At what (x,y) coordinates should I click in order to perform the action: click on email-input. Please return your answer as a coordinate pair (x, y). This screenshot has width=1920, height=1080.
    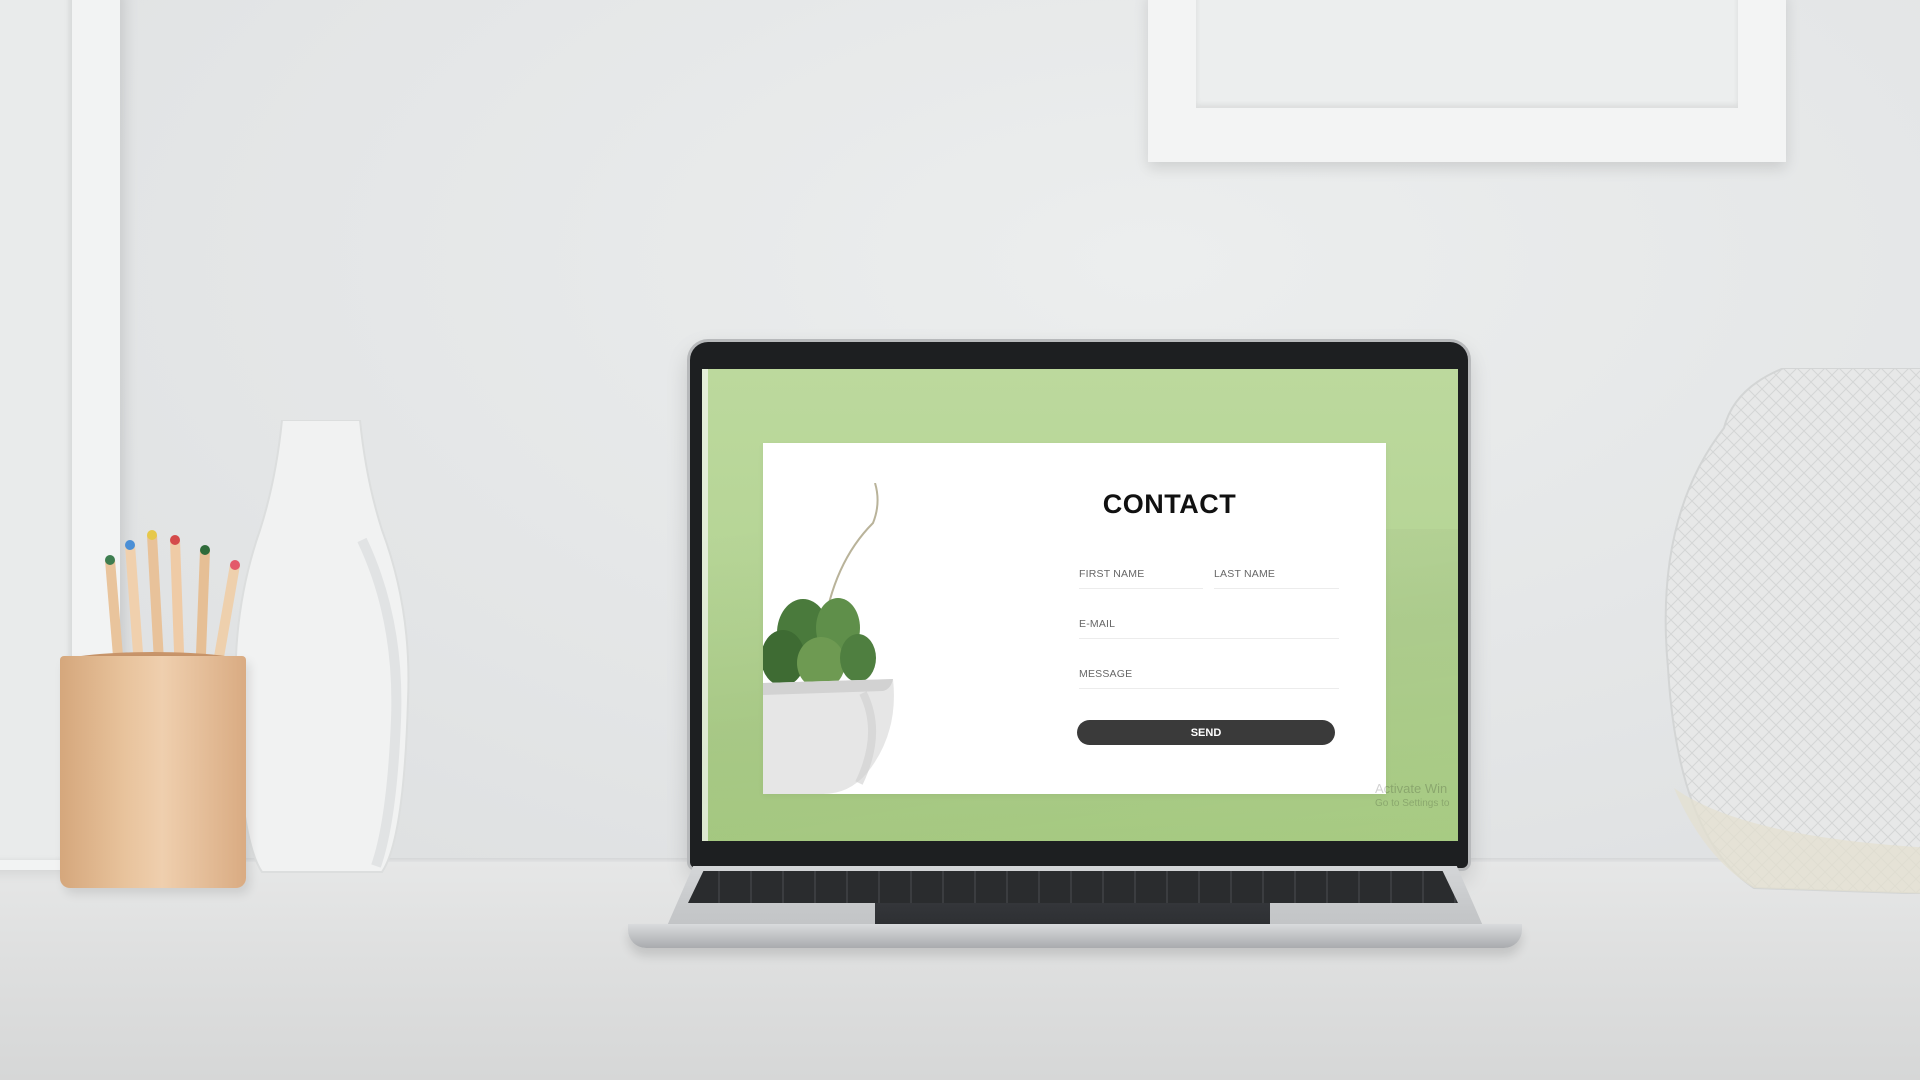
    Looking at the image, I should click on (1209, 624).